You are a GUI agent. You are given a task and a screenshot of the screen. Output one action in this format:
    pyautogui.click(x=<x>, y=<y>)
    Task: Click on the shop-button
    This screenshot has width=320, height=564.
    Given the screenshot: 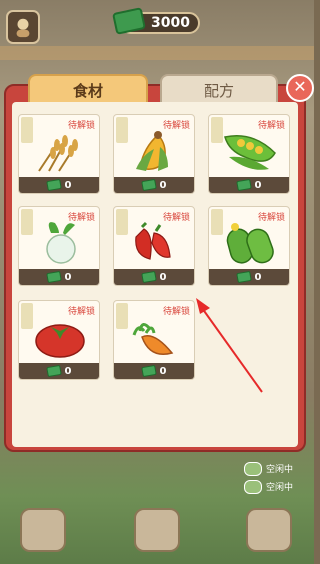 What is the action you would take?
    pyautogui.click(x=269, y=530)
    